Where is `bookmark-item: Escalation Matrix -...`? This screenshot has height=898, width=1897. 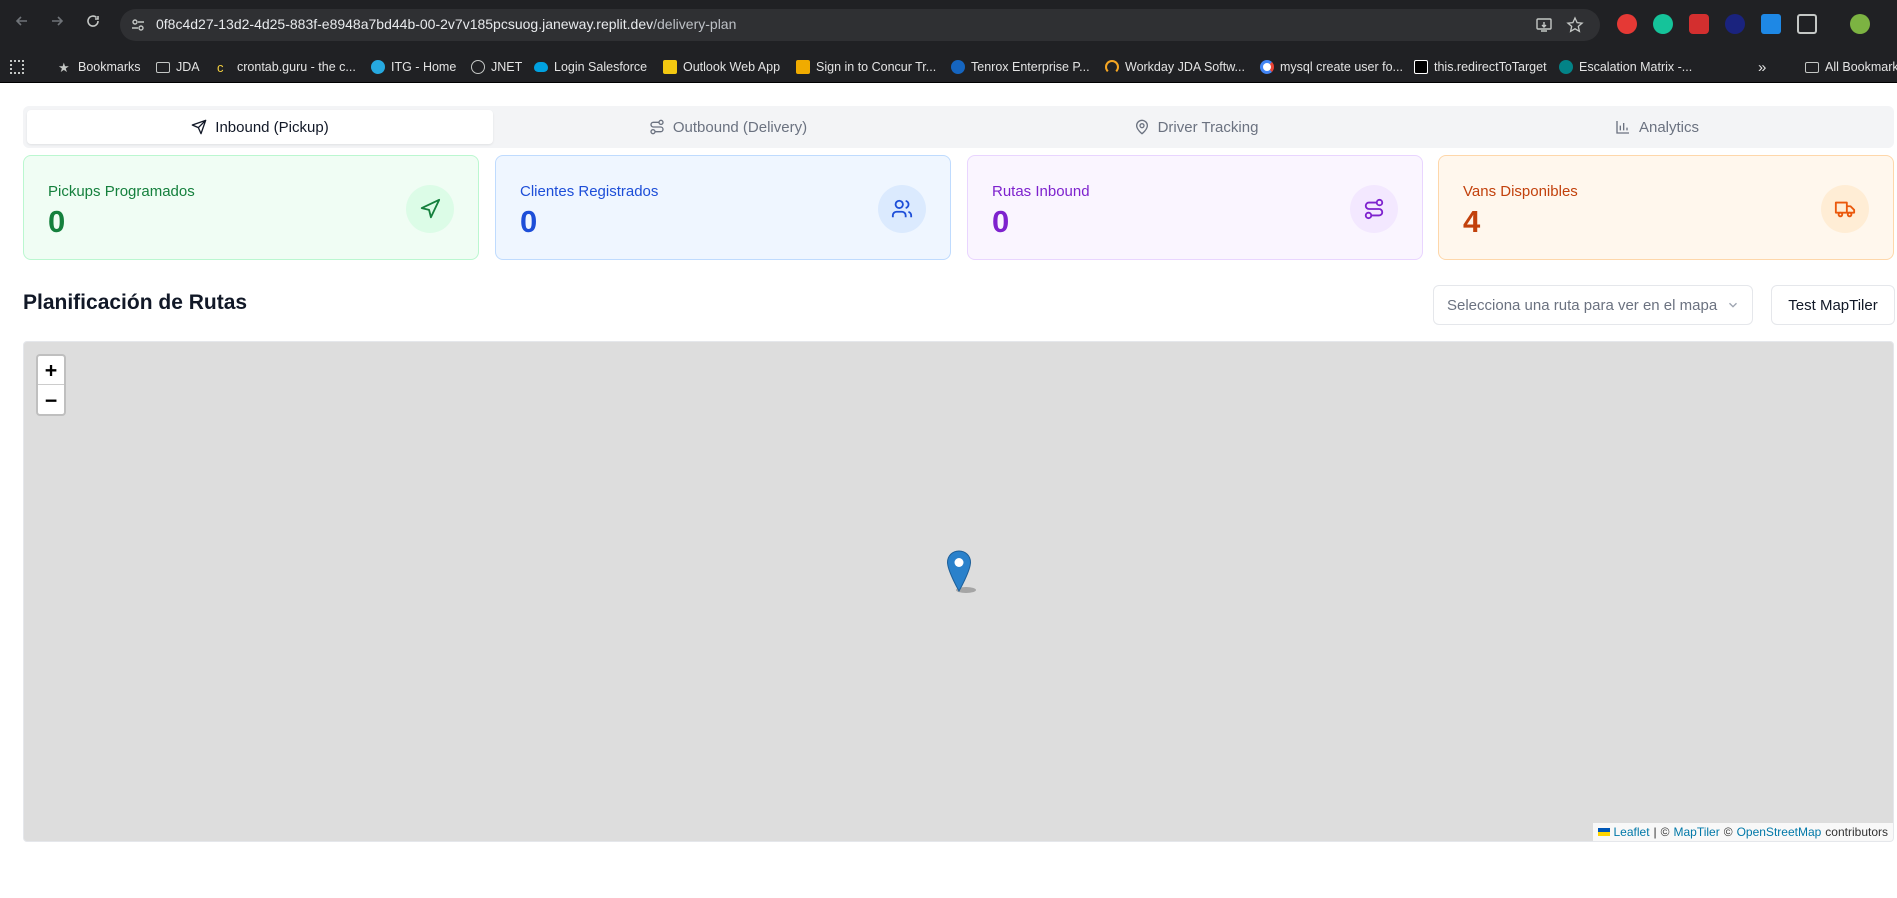 bookmark-item: Escalation Matrix -... is located at coordinates (1625, 67).